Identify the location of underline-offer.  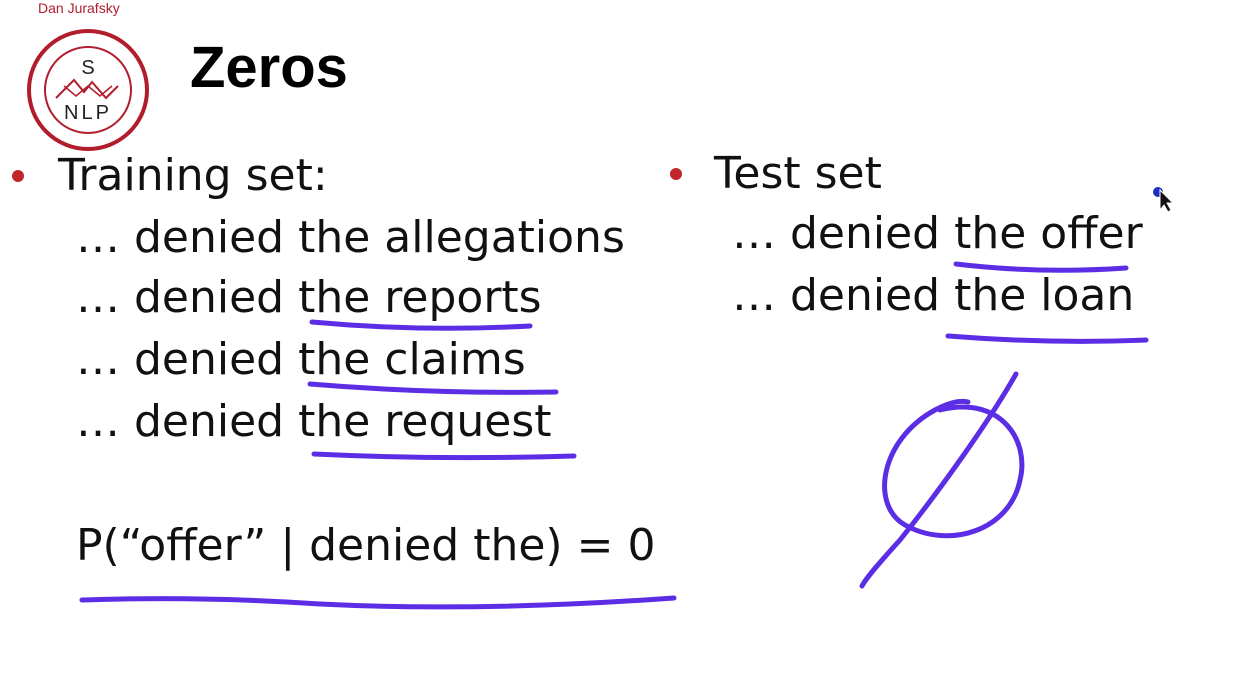
(1041, 267).